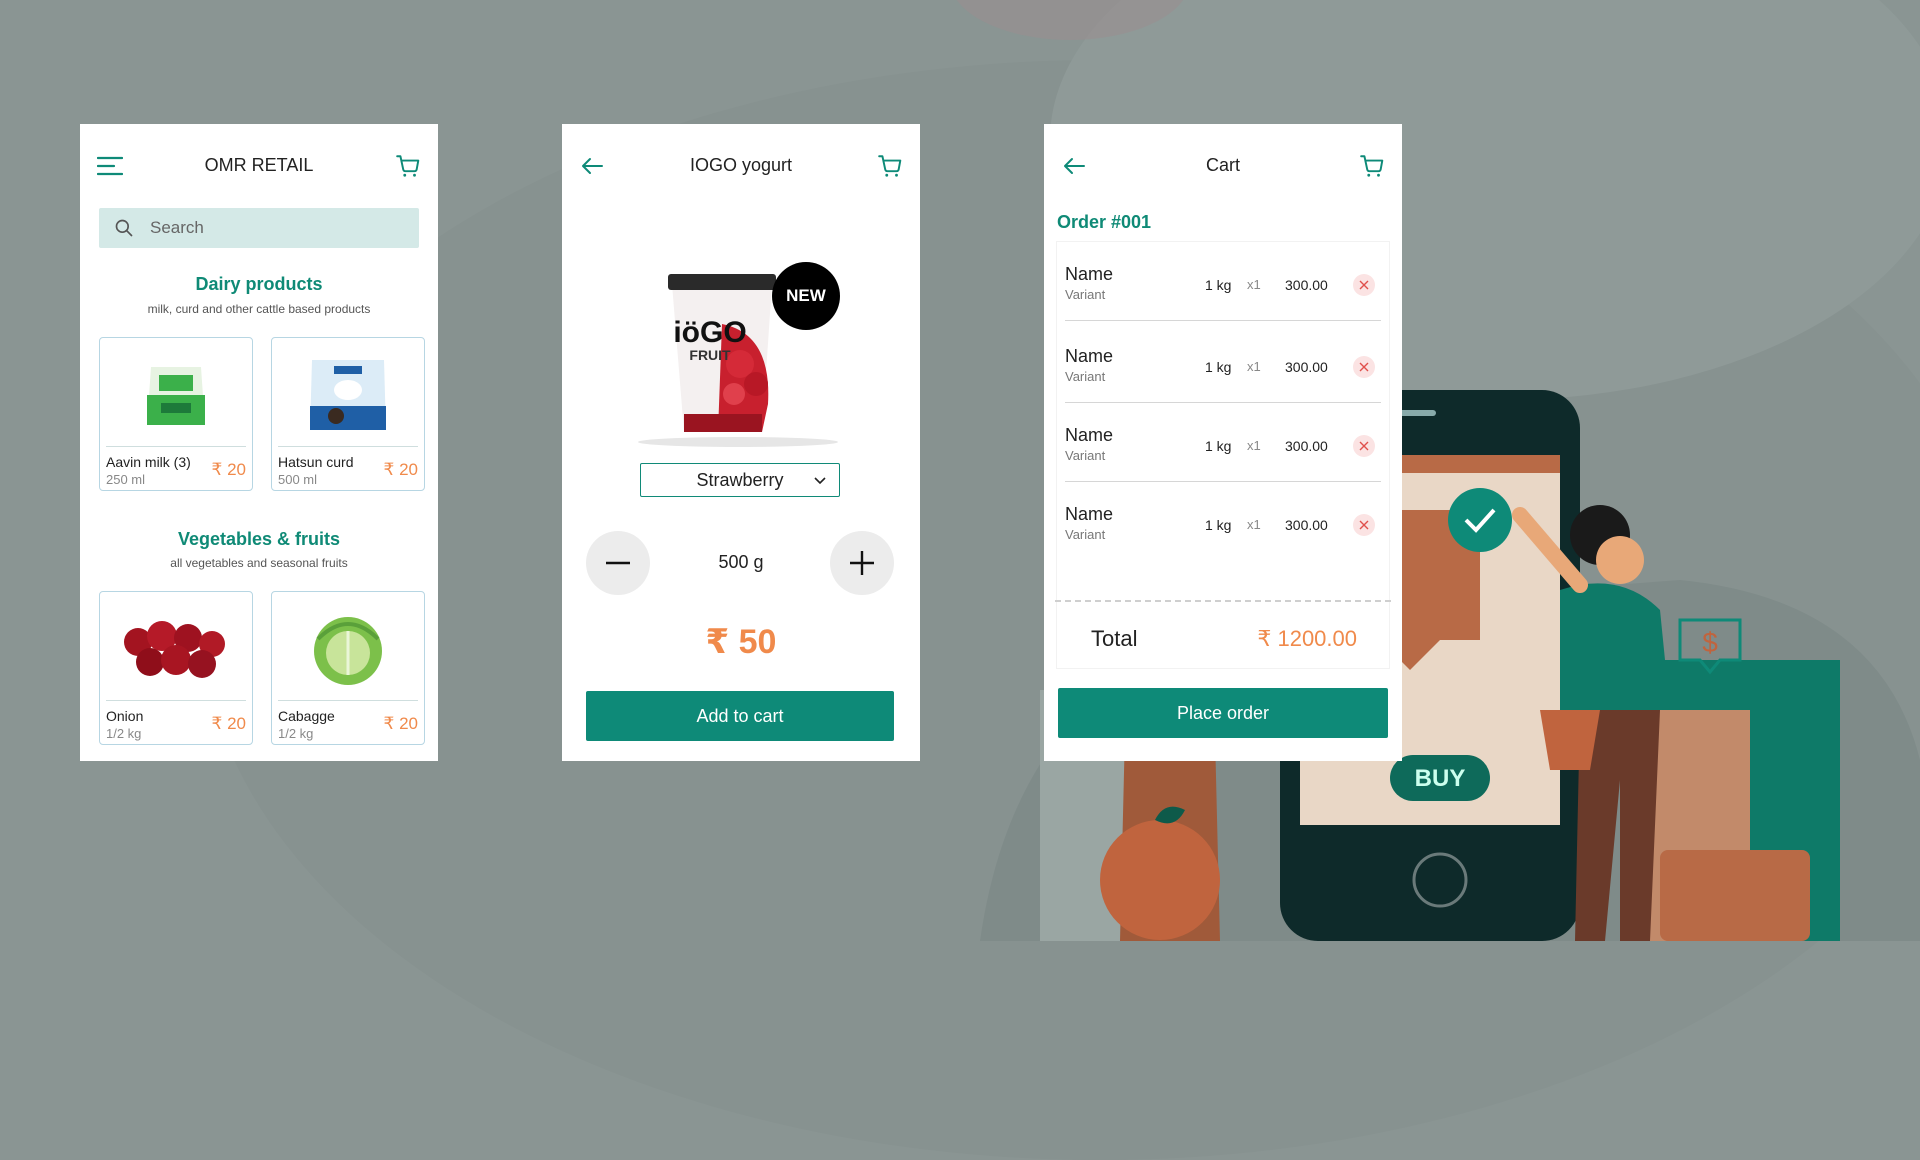 Image resolution: width=1920 pixels, height=1160 pixels. I want to click on increase-quantity-button, so click(862, 563).